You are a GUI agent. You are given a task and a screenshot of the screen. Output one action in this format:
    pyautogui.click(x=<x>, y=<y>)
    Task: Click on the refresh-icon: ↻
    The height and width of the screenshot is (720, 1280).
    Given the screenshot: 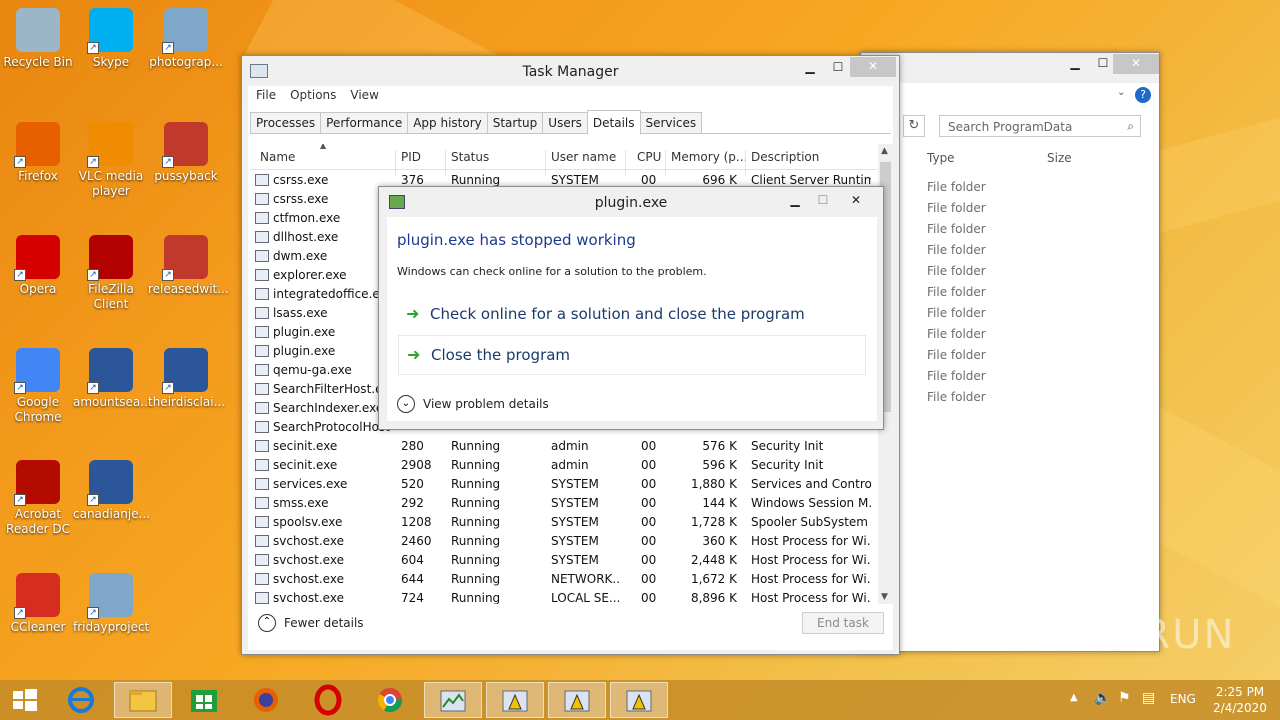 What is the action you would take?
    pyautogui.click(x=914, y=126)
    